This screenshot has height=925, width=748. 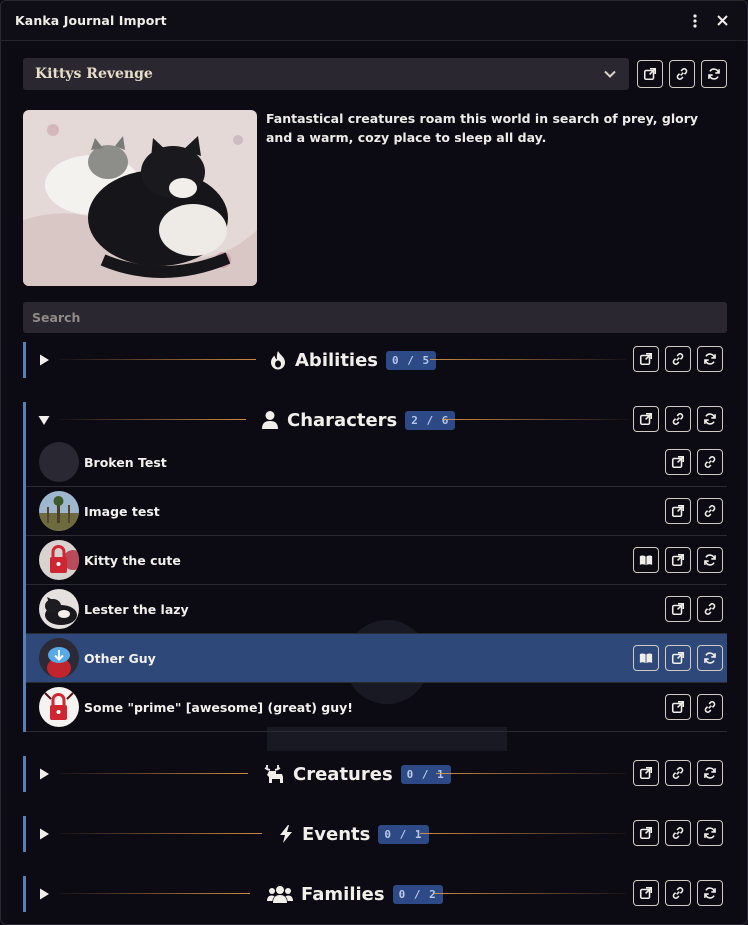 What do you see at coordinates (44, 420) in the screenshot?
I see `collapse-arrow-icon` at bounding box center [44, 420].